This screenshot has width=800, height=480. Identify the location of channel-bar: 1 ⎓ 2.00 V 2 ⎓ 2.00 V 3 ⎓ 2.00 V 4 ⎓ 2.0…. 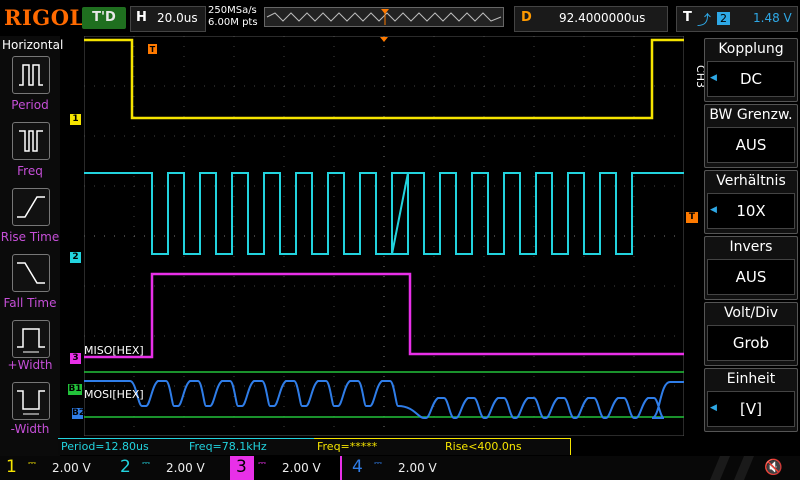
(400, 468).